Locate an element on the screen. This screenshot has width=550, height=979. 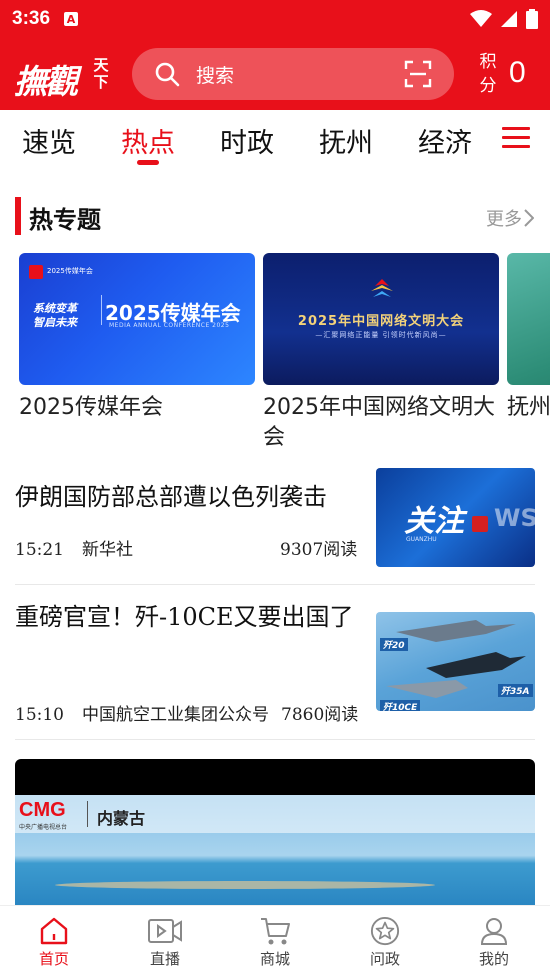
video-header-band is located at coordinates (275, 814).